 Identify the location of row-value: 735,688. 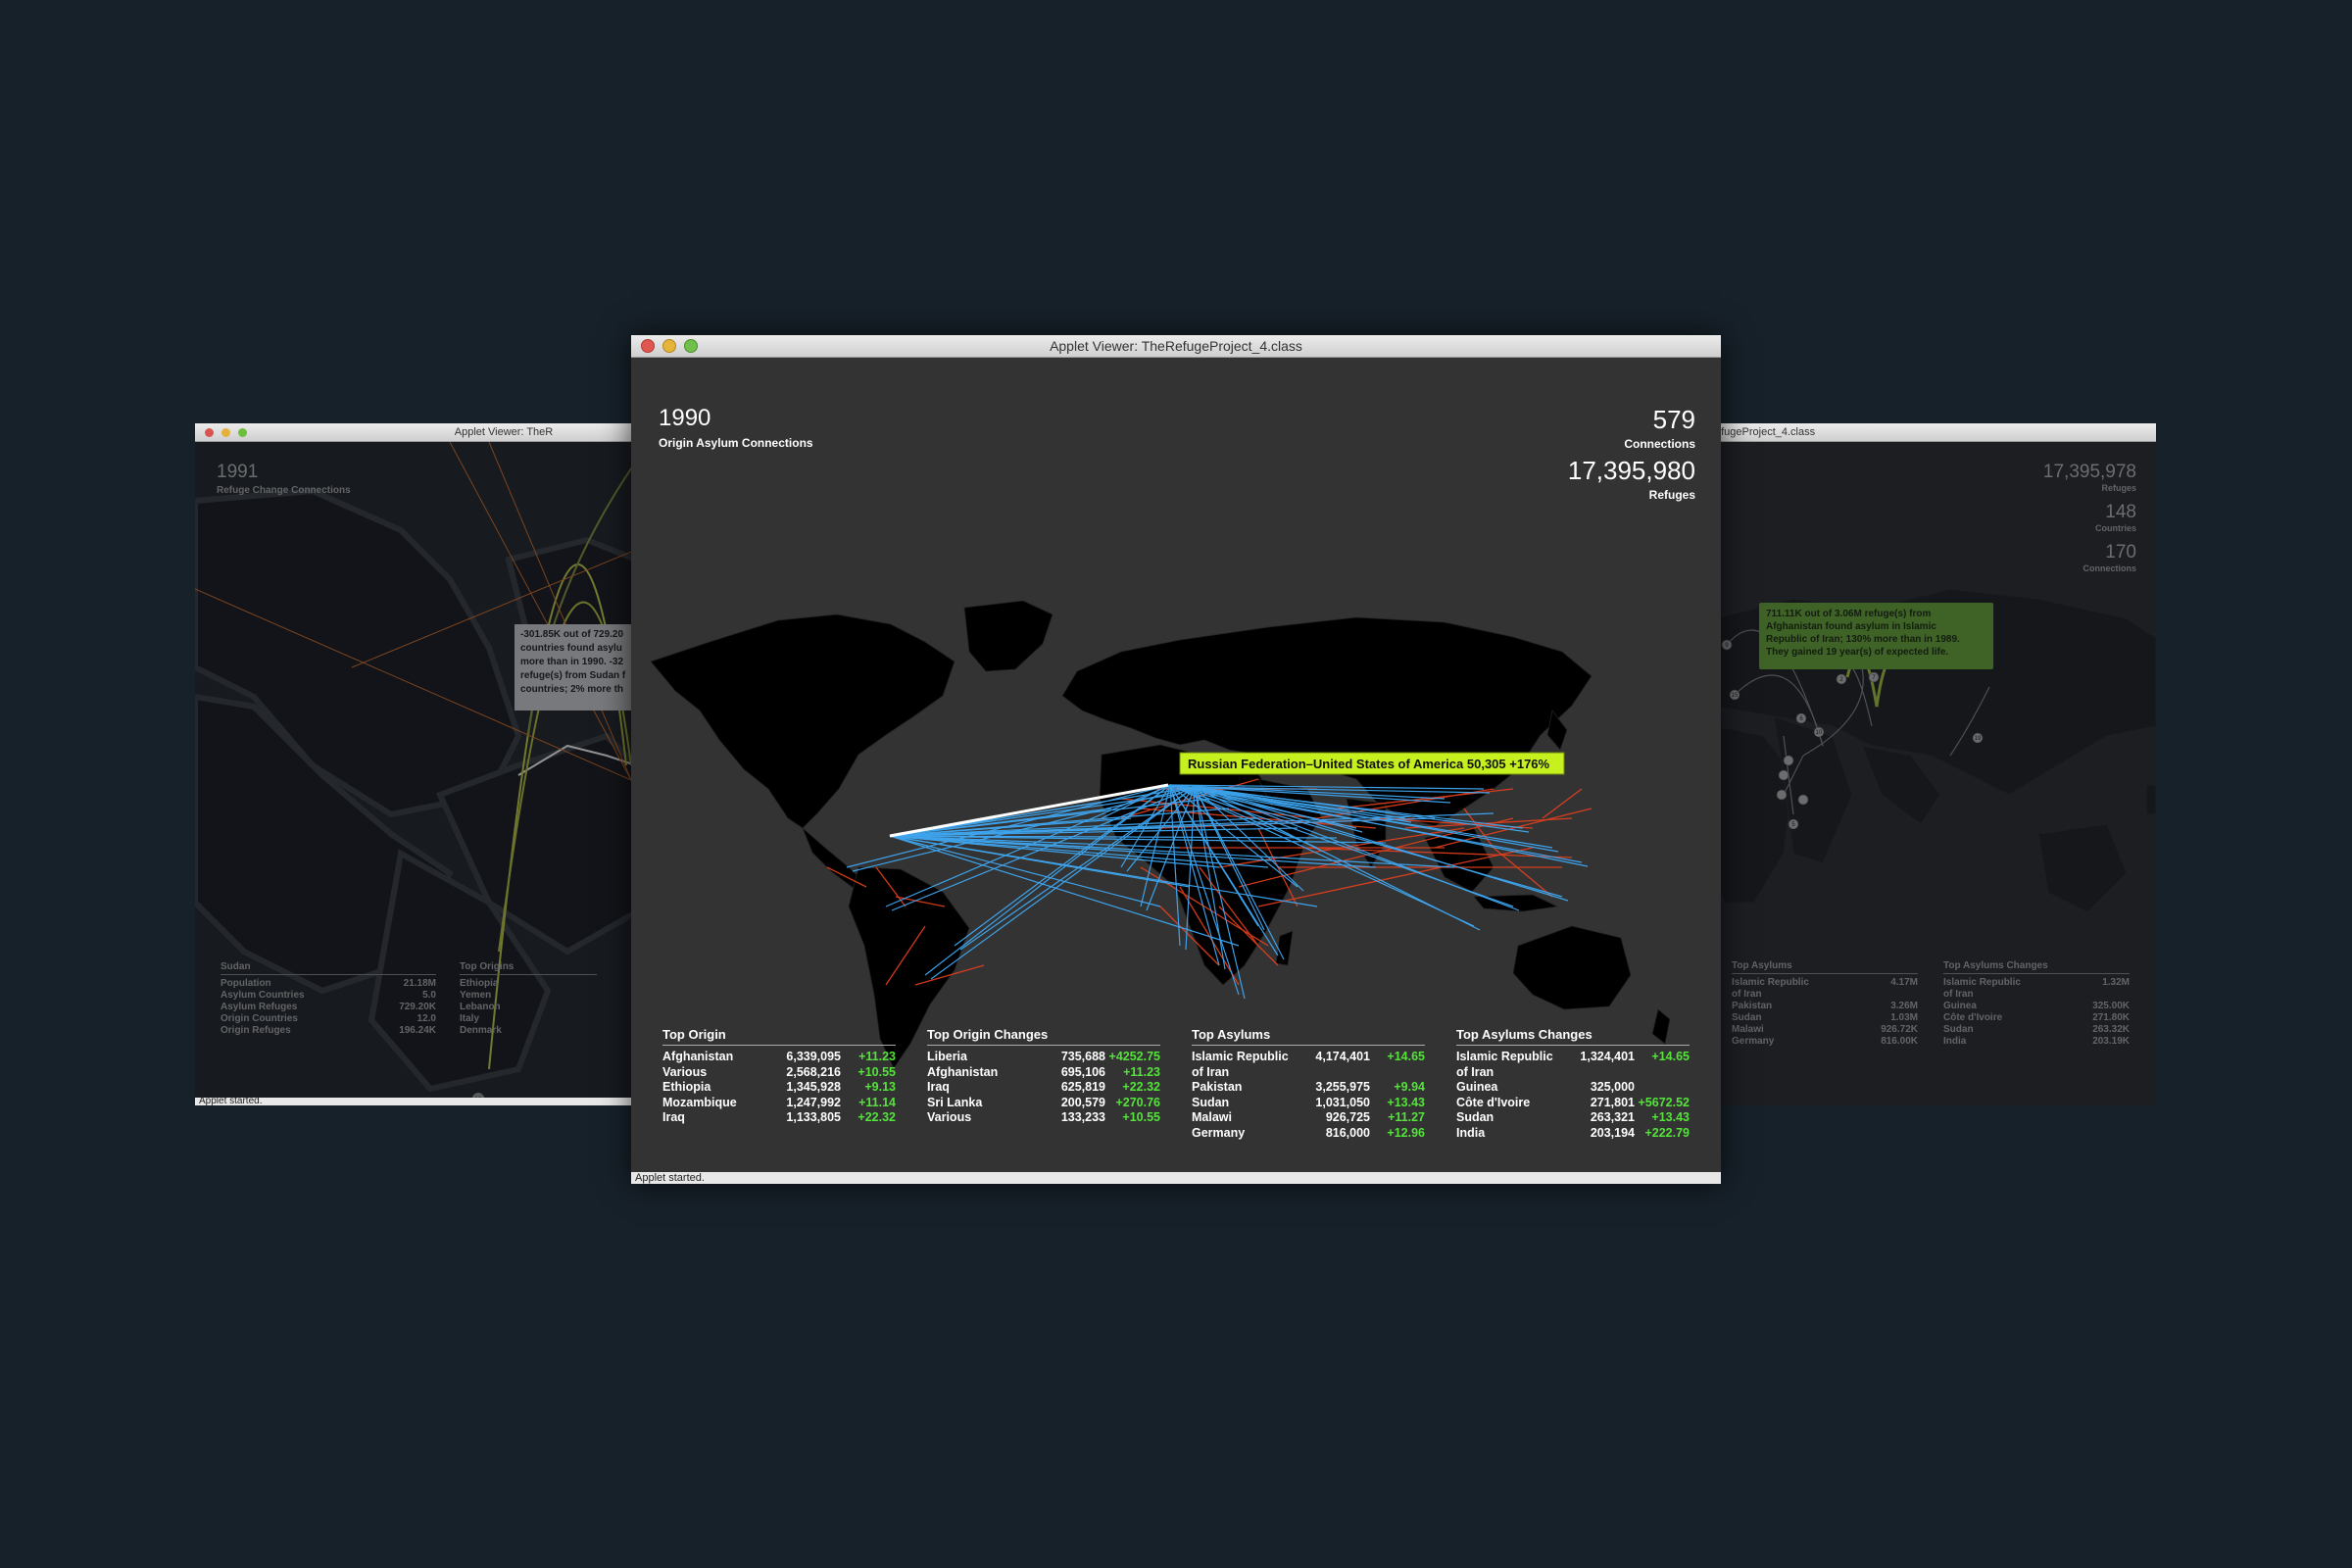
(1082, 1056).